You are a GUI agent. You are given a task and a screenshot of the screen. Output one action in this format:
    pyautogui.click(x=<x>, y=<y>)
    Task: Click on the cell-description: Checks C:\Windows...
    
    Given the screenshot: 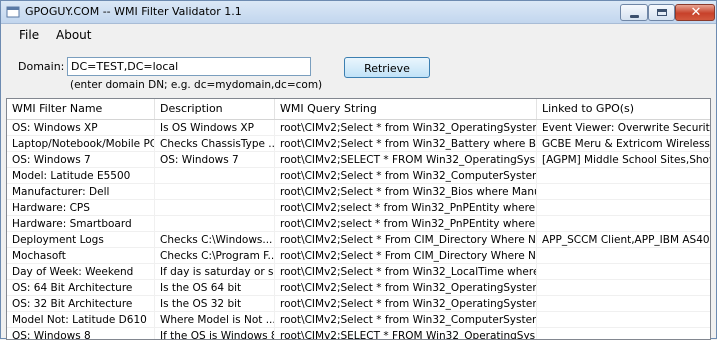 What is the action you would take?
    pyautogui.click(x=215, y=240)
    